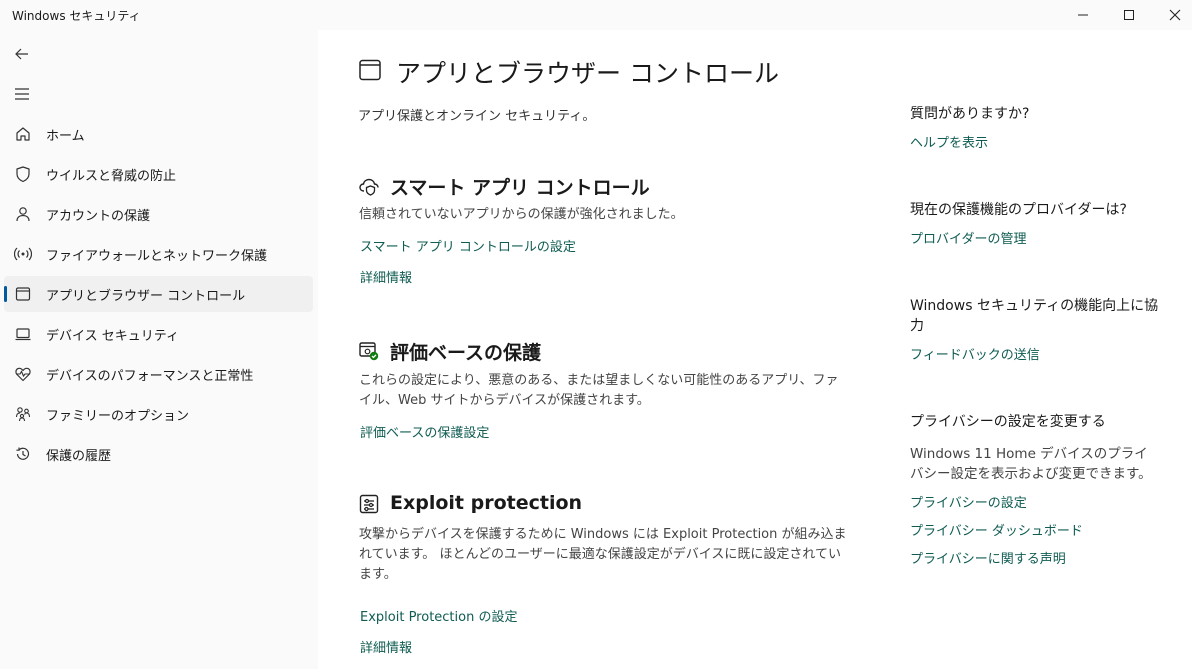 Image resolution: width=1192 pixels, height=669 pixels. Describe the element at coordinates (158, 214) in the screenshot. I see `sidebar-item-account-protection: アカウントの保護` at that location.